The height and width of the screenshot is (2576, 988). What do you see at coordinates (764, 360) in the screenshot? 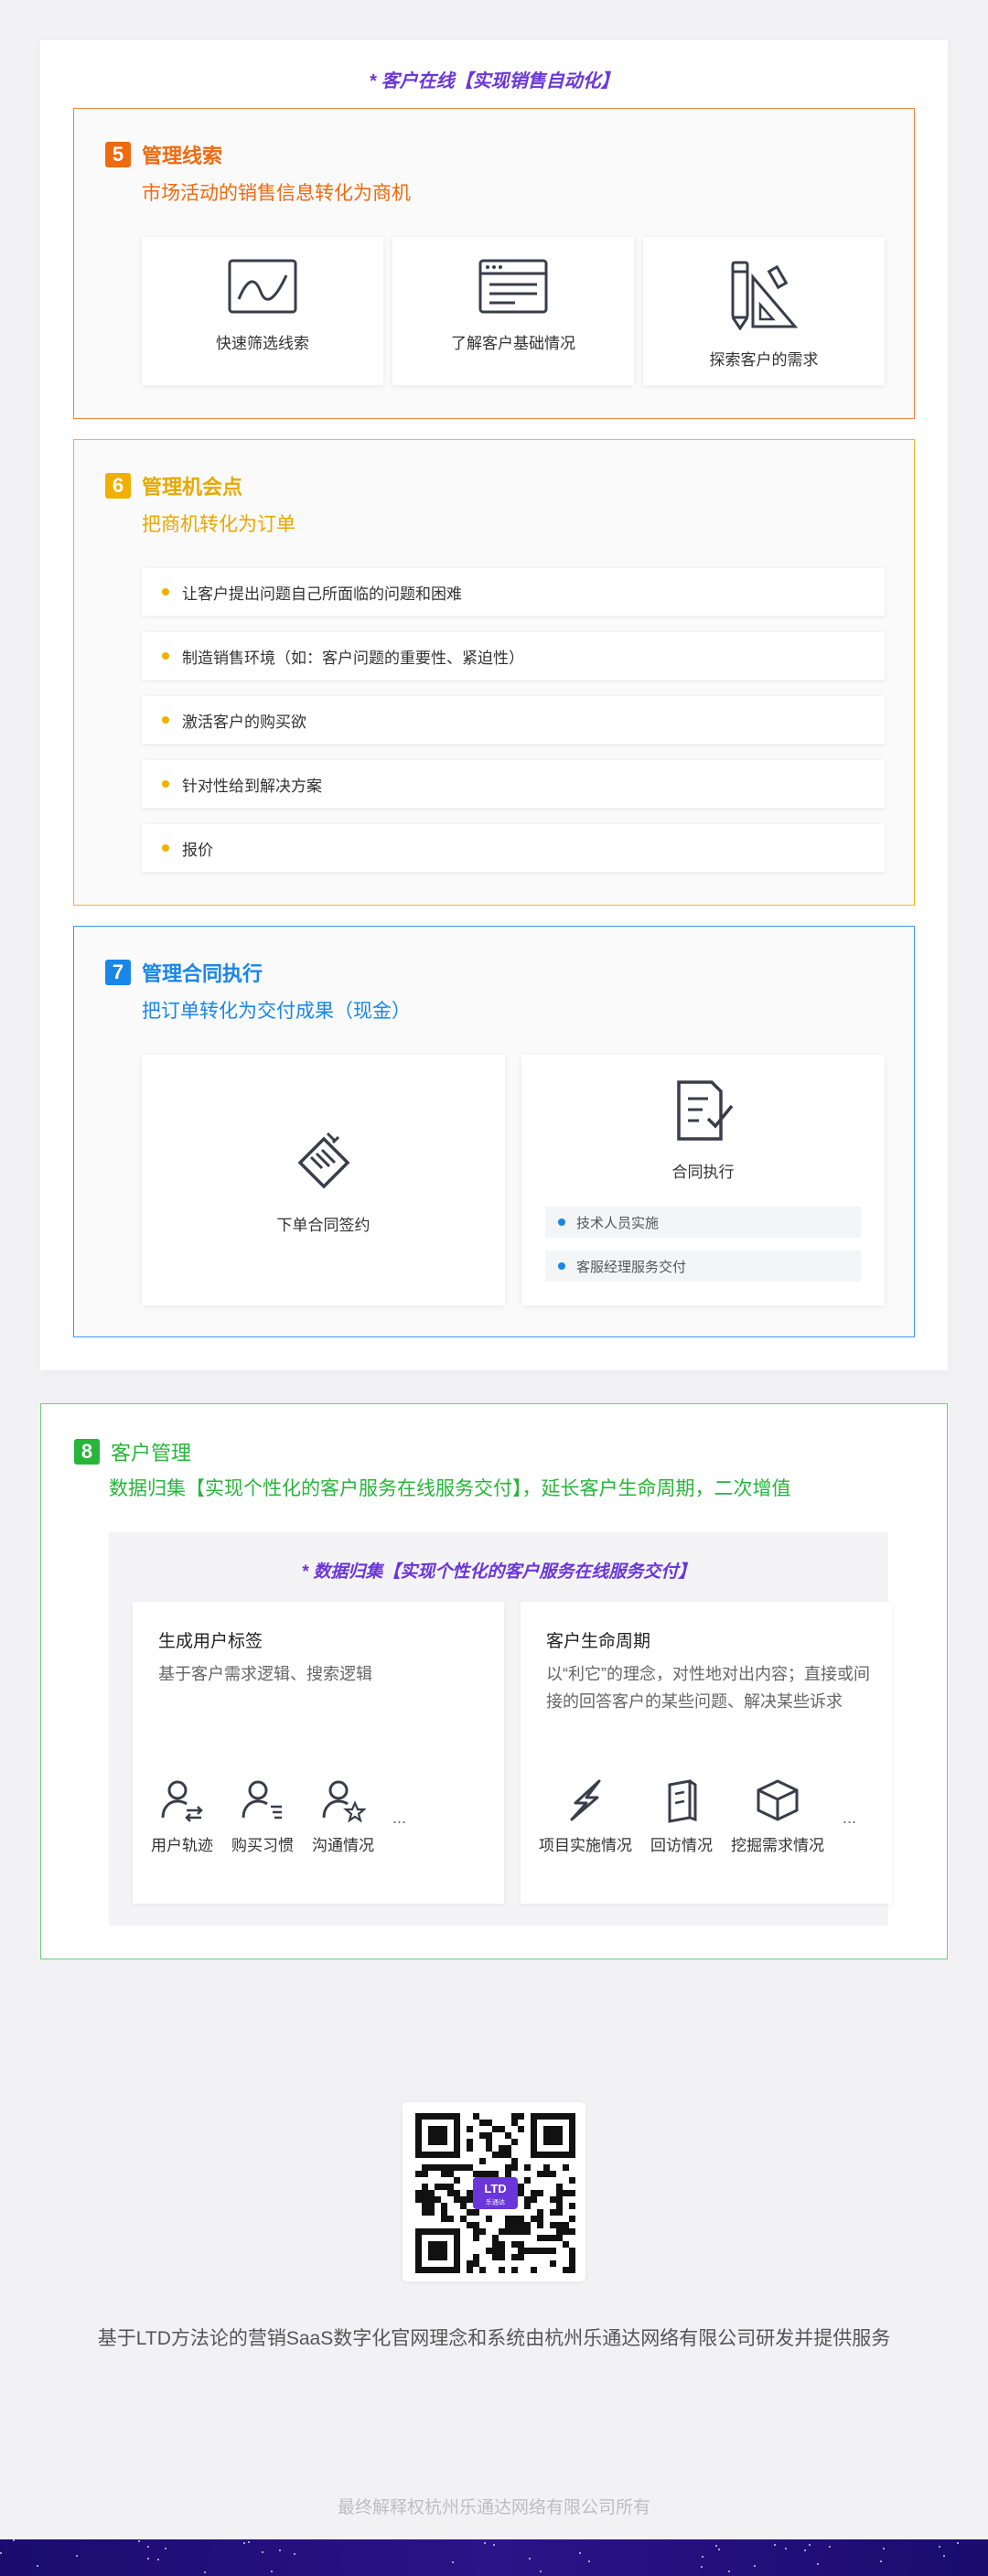
I see `tile-label: 探索客户的需求` at bounding box center [764, 360].